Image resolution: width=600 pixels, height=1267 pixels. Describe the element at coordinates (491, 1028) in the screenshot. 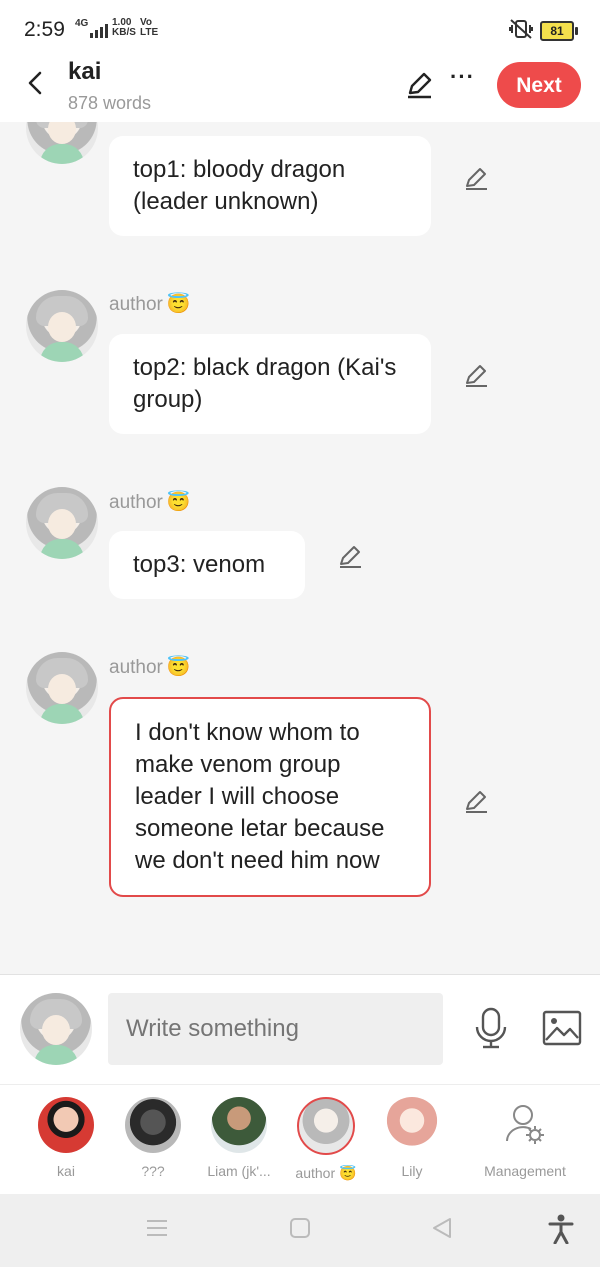

I see `microphone-icon` at that location.